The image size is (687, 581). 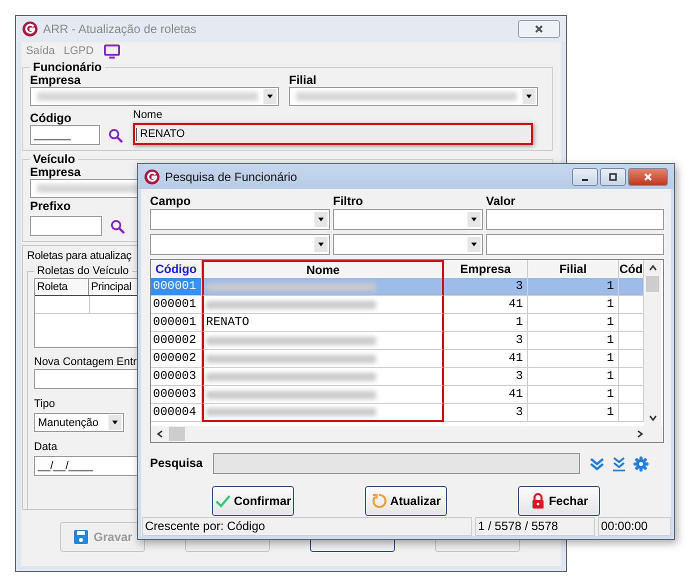 I want to click on field-label: Código, so click(x=51, y=118).